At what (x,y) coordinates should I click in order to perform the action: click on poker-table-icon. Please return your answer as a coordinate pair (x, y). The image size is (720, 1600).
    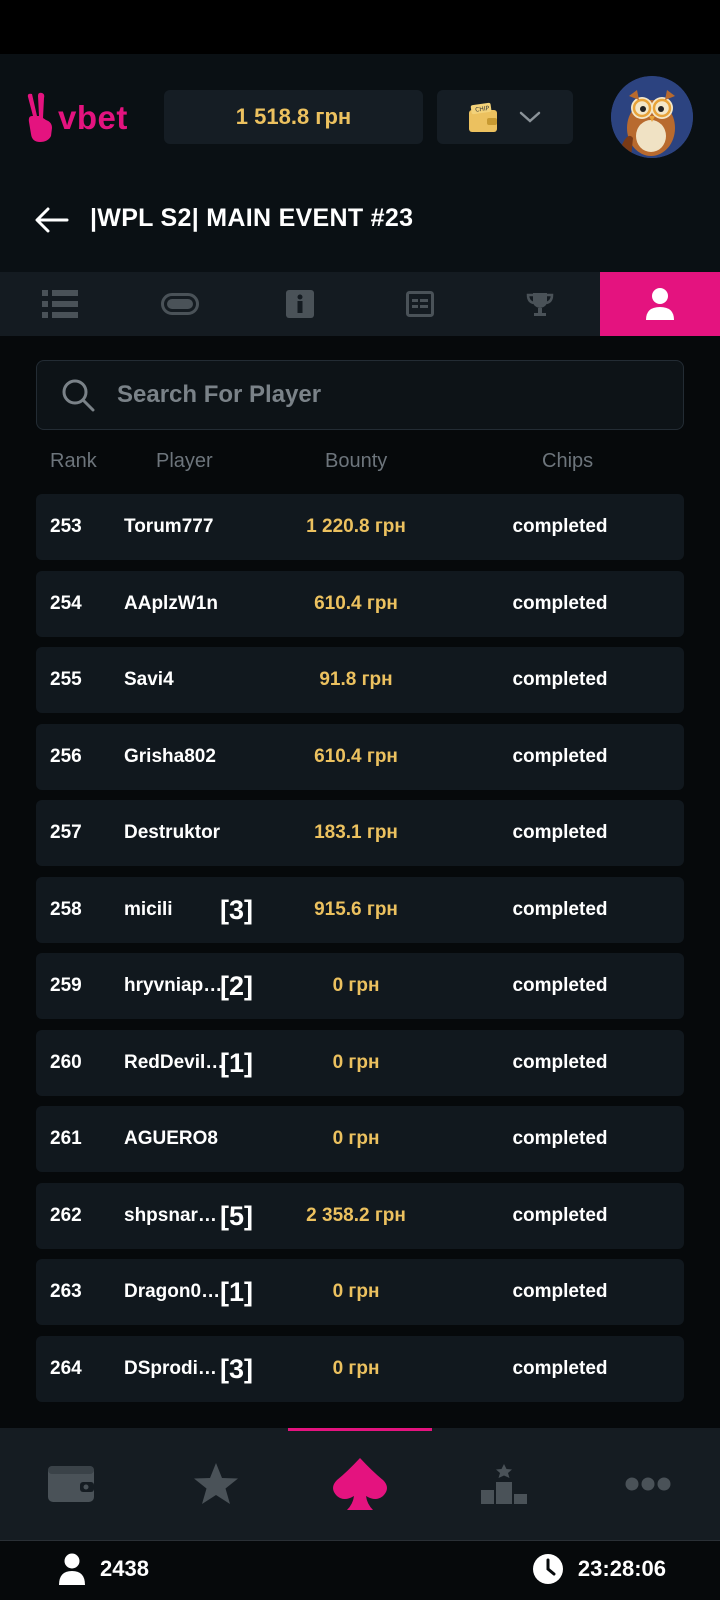
    Looking at the image, I should click on (180, 304).